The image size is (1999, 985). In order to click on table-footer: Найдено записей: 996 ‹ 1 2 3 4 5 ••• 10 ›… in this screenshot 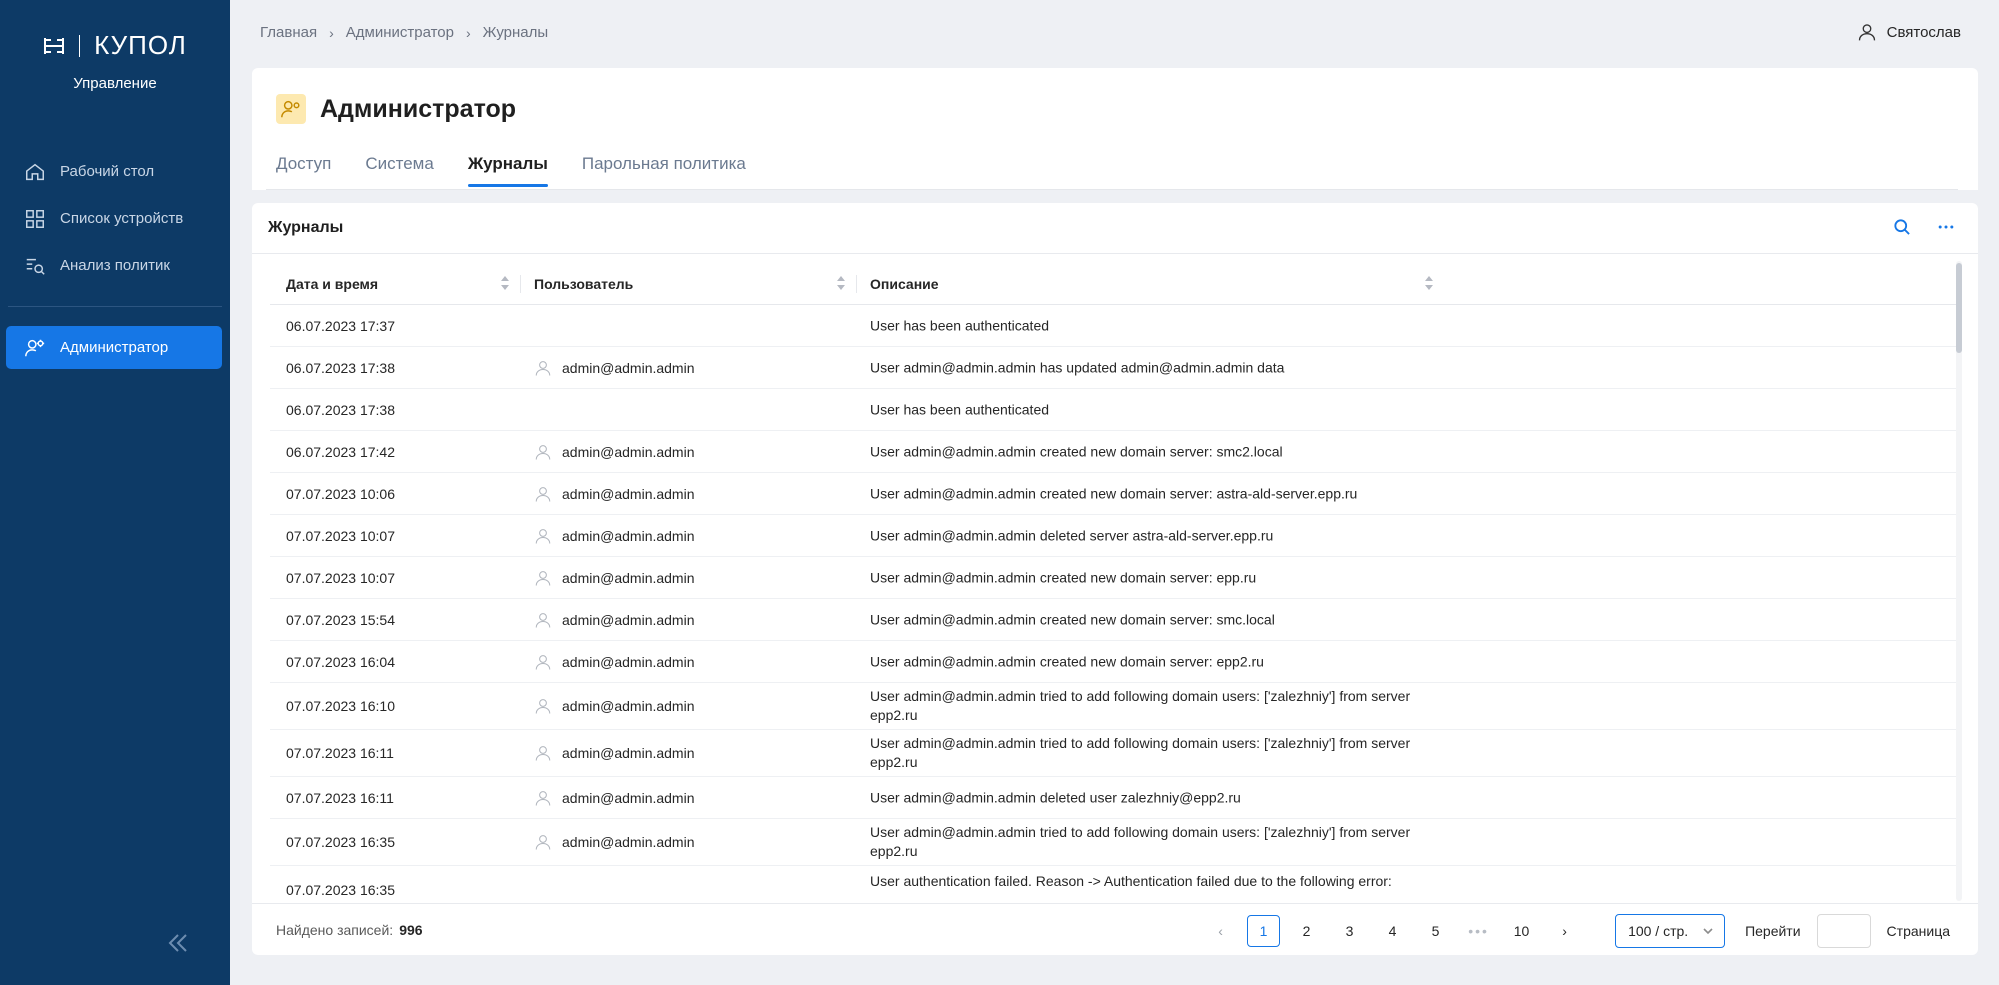, I will do `click(1115, 929)`.